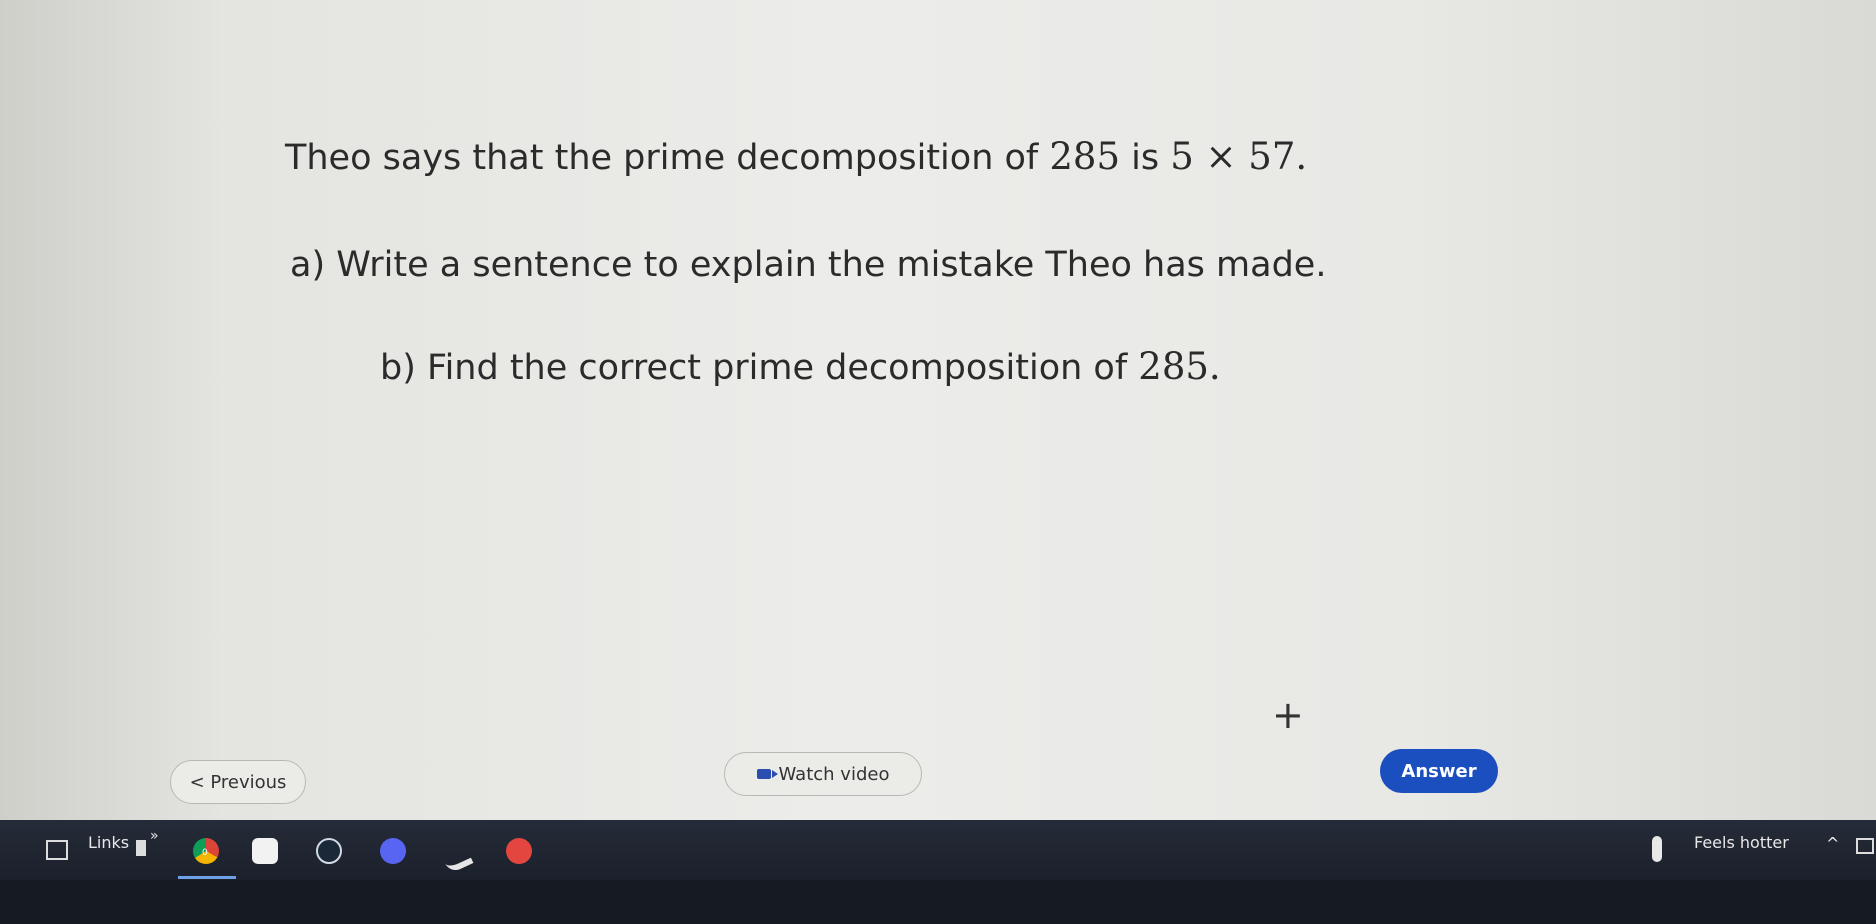 This screenshot has width=1876, height=924. What do you see at coordinates (1145, 158) in the screenshot?
I see `statement-is: is` at bounding box center [1145, 158].